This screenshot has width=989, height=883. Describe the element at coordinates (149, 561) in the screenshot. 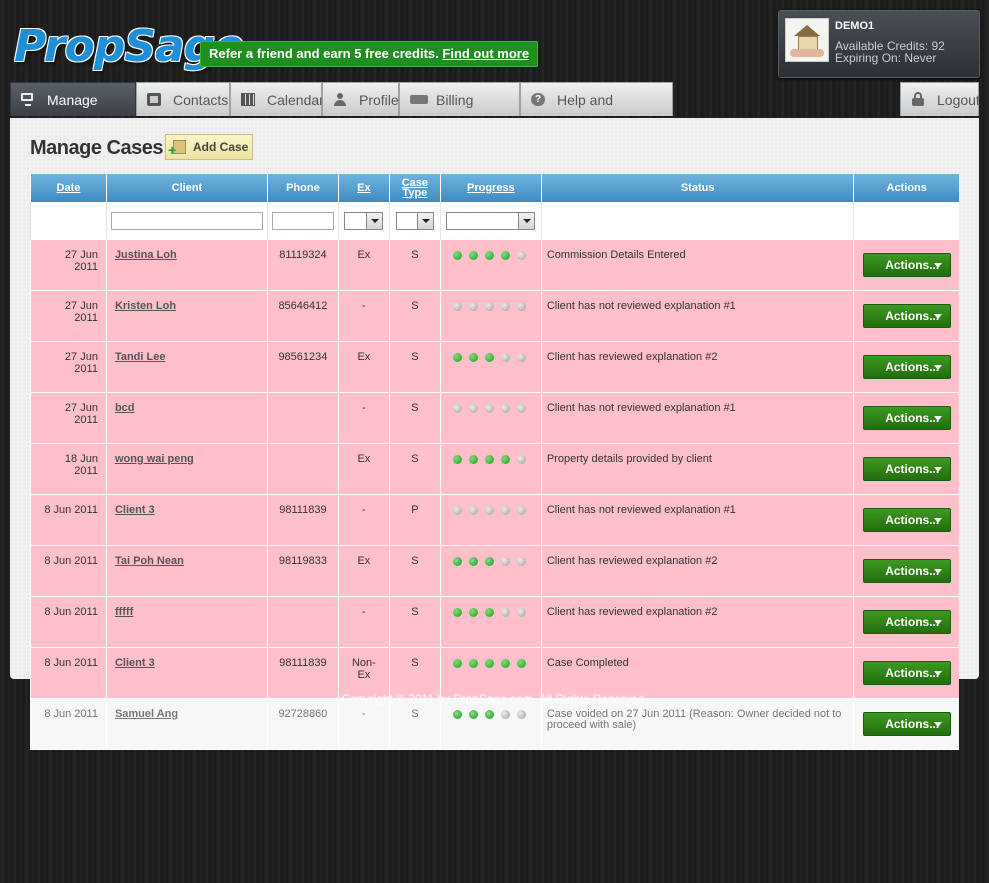

I see `client-link: Tai Poh Nean` at that location.